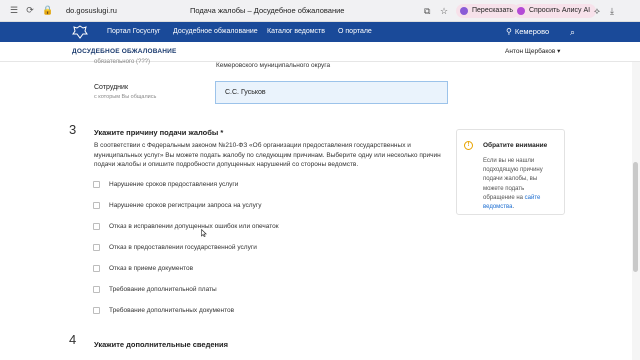 This screenshot has width=640, height=360. I want to click on reason-option: Требование дополнительной платы, so click(155, 289).